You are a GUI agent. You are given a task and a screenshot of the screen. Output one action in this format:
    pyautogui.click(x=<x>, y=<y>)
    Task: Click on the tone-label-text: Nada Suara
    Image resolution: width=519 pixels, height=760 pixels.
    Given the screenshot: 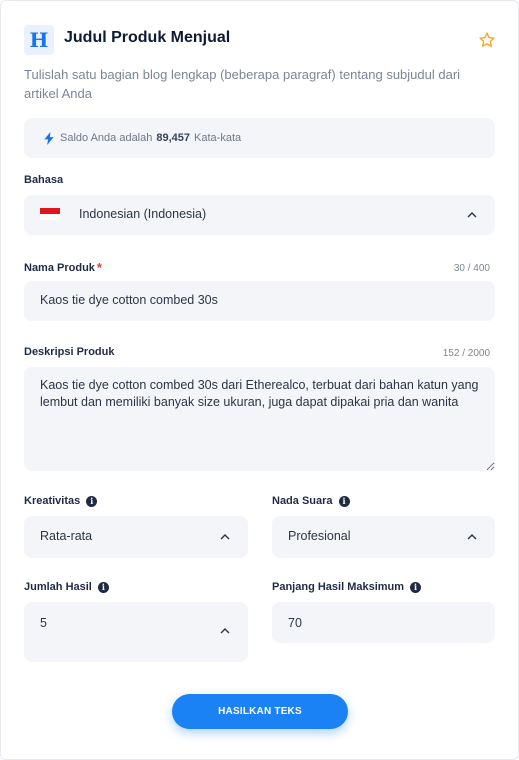 What is the action you would take?
    pyautogui.click(x=302, y=501)
    